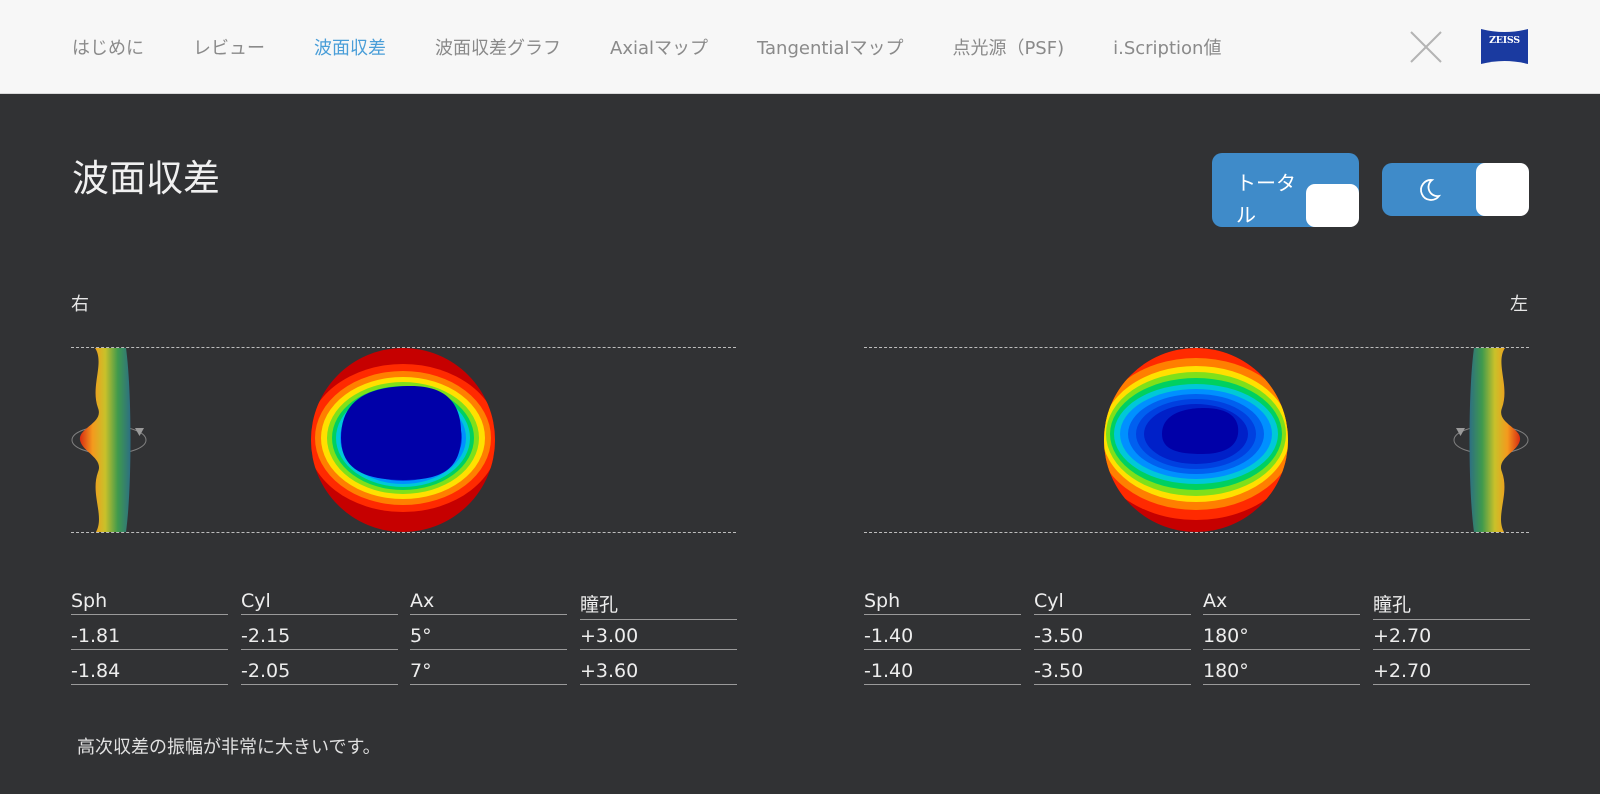  I want to click on table-cell: -1.84, so click(149, 672).